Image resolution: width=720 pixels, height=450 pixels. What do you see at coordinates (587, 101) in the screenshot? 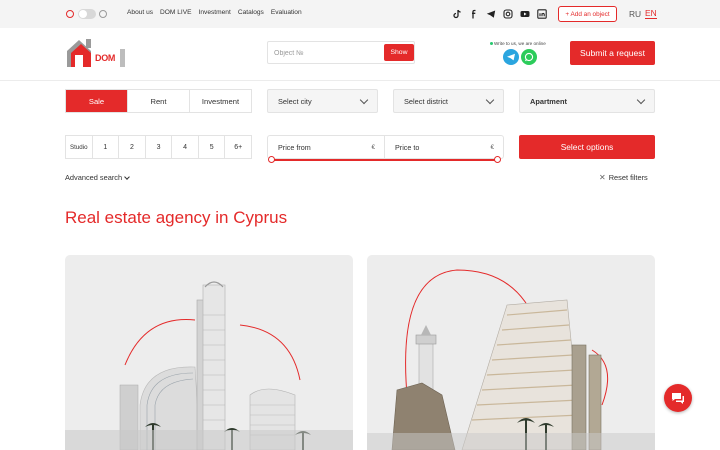
I see `property-type-select: Apartment` at bounding box center [587, 101].